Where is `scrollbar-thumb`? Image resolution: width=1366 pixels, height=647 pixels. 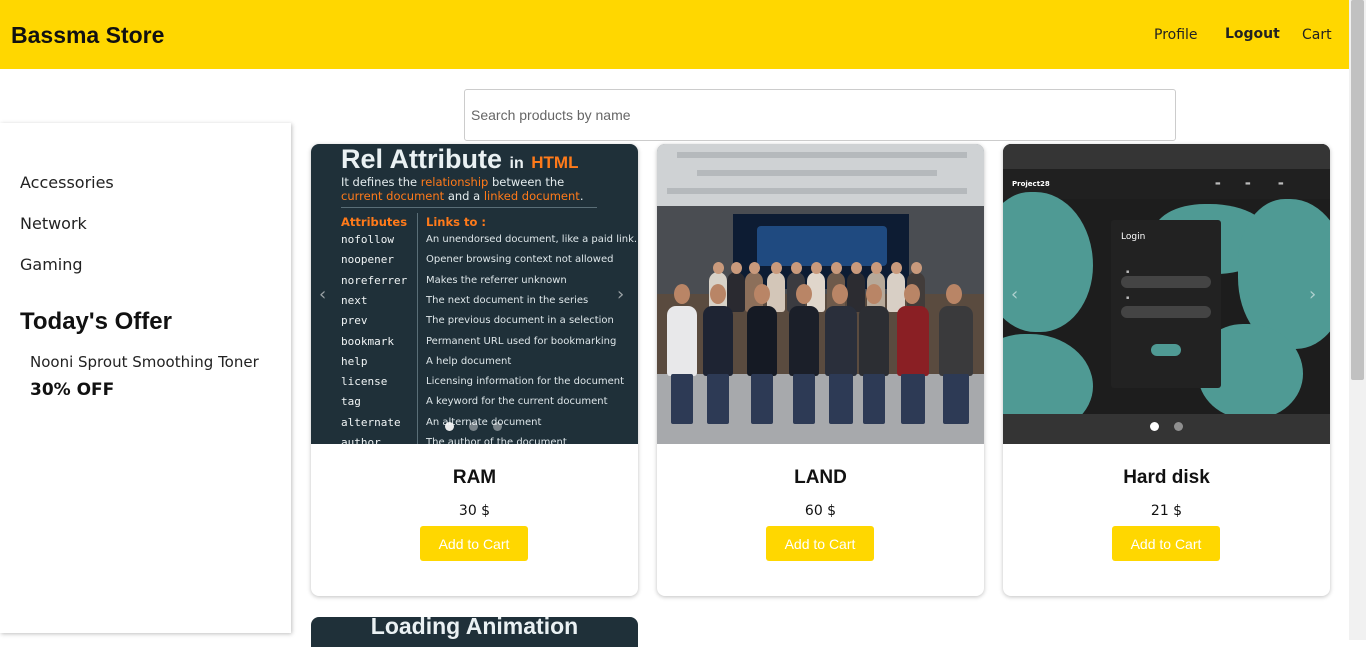 scrollbar-thumb is located at coordinates (1357, 190).